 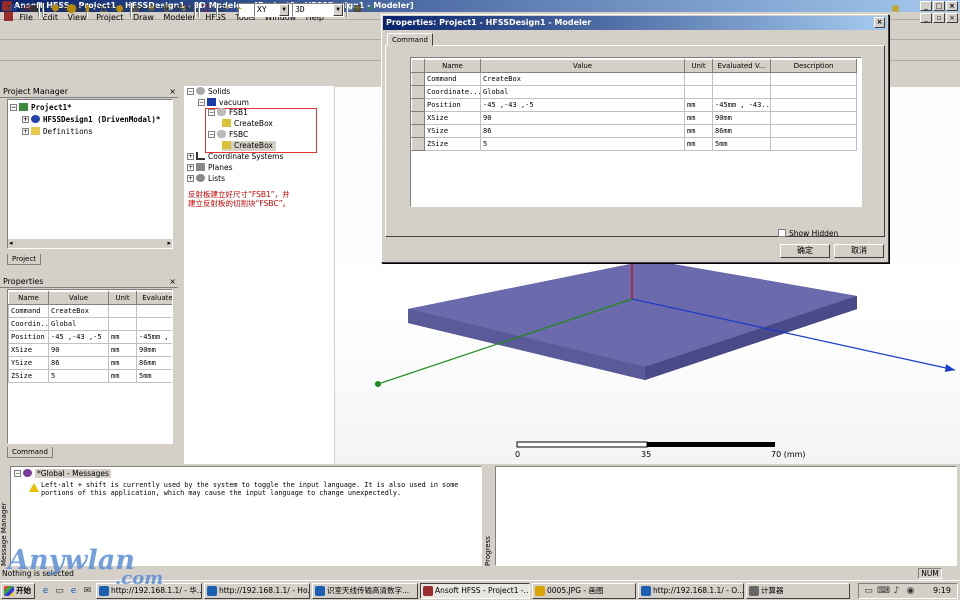 I want to click on message-root: − *Global - Messages, so click(x=62, y=474).